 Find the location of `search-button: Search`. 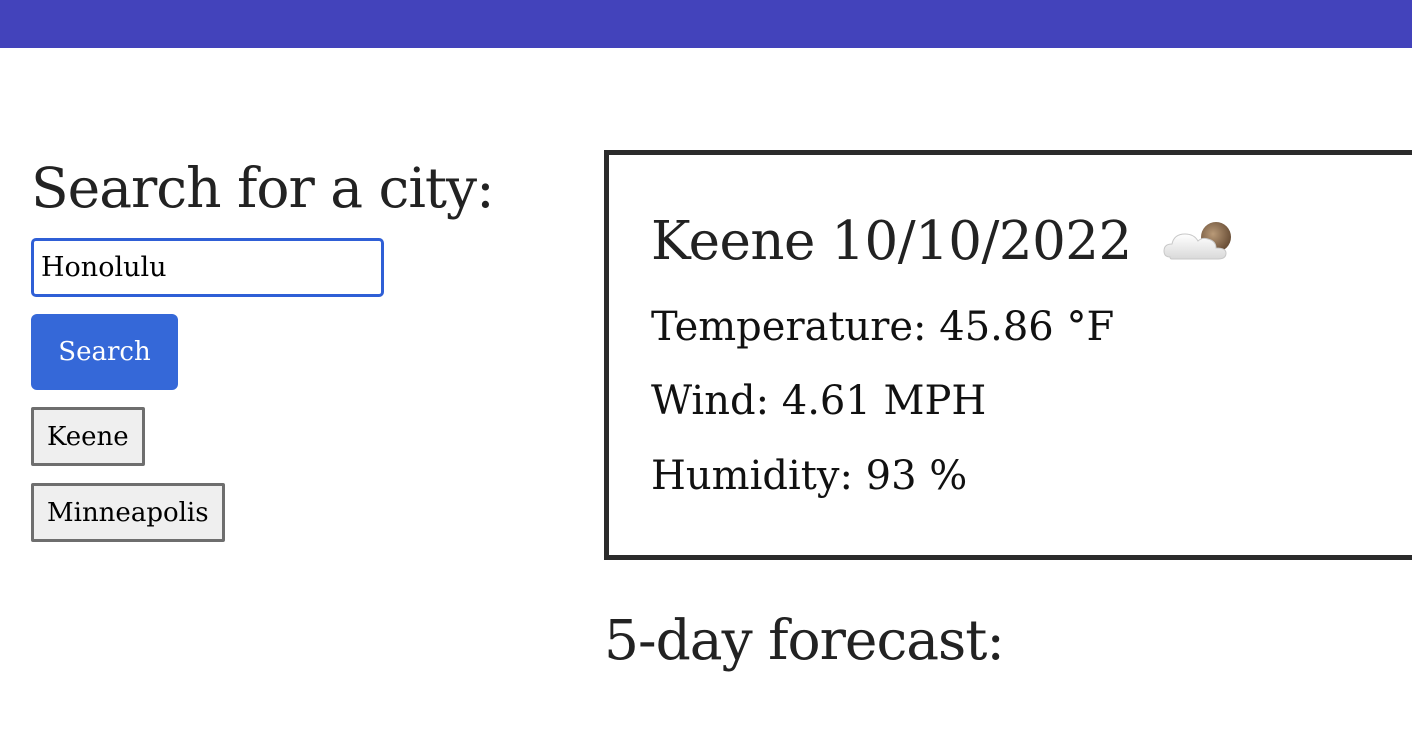

search-button: Search is located at coordinates (104, 352).